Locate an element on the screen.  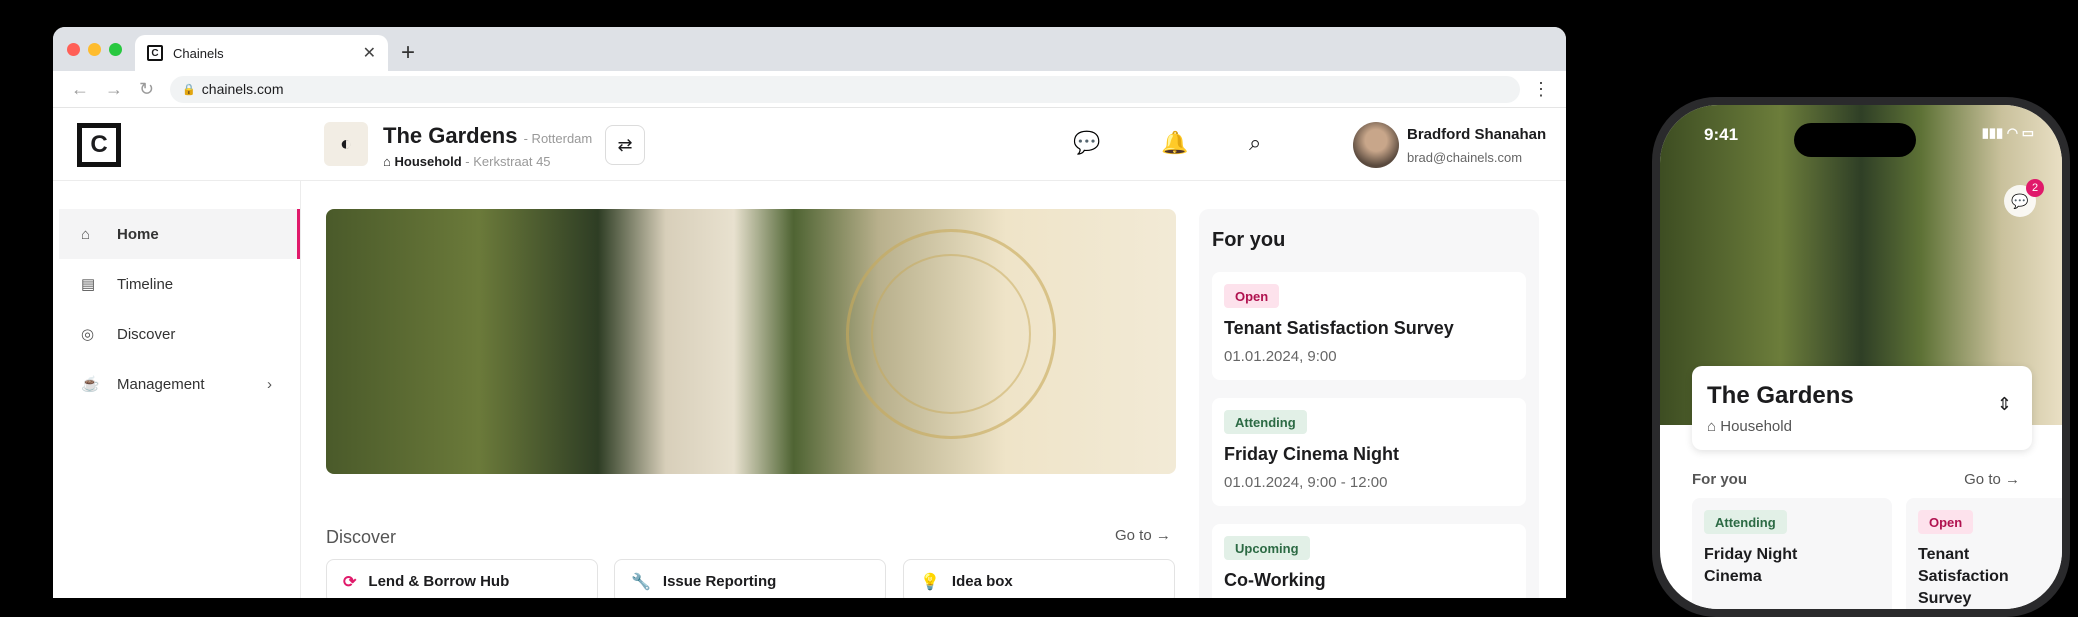
browser-menu-icon: ⋮ is located at coordinates (1541, 89).